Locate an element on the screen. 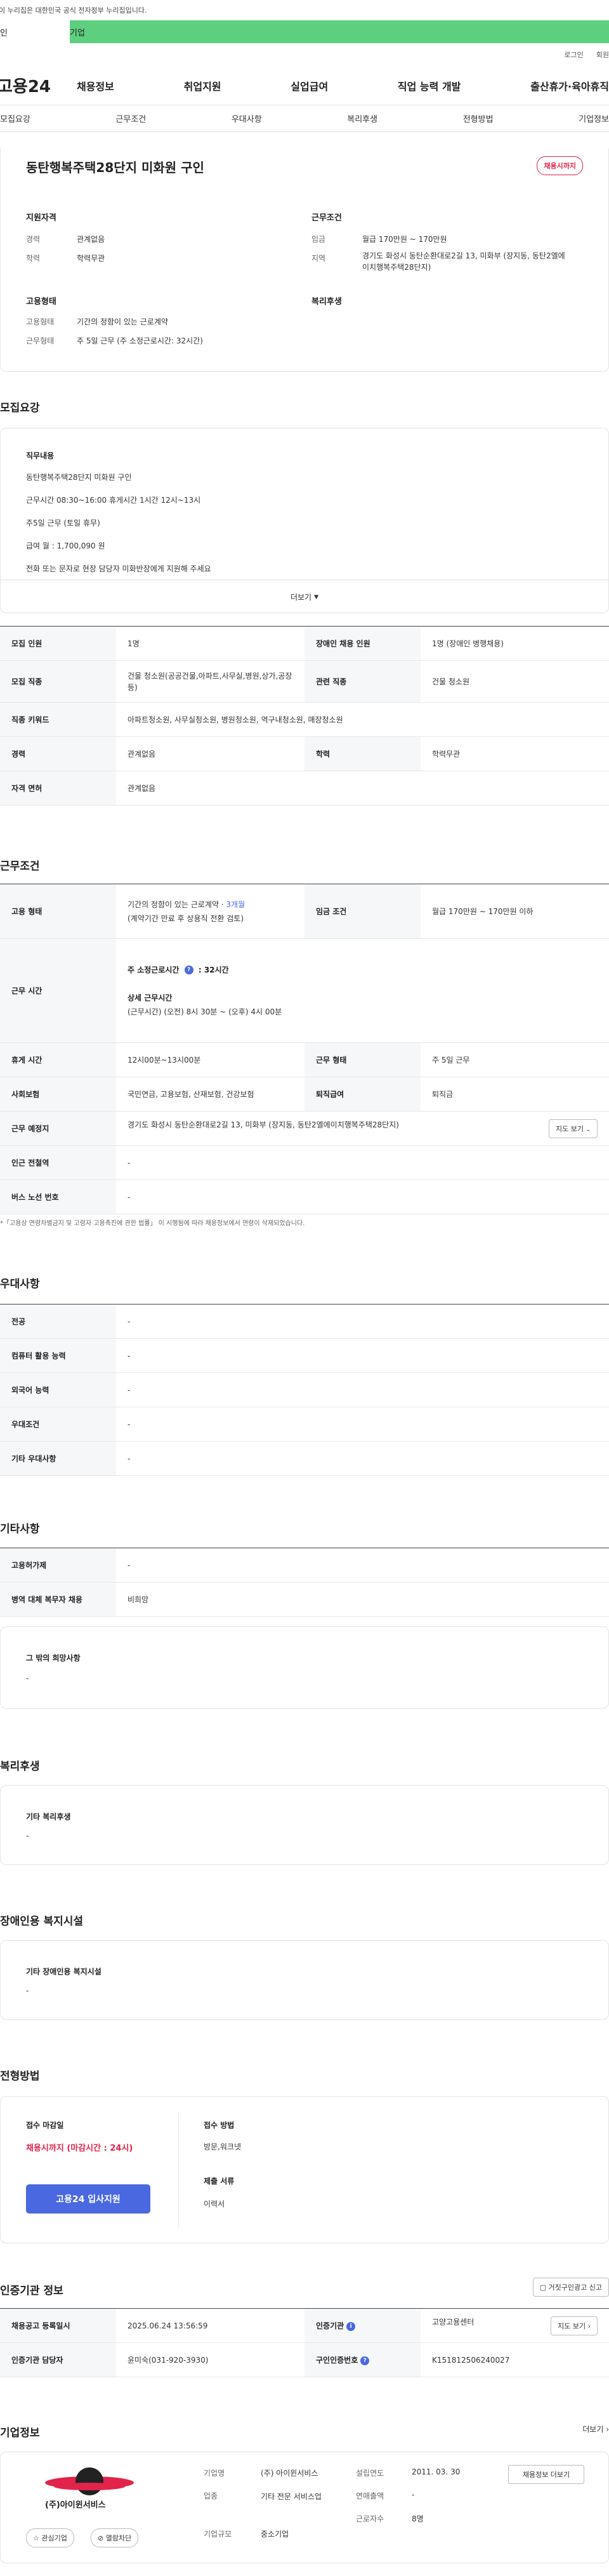  company-size-label: 기업규모 is located at coordinates (218, 2534).